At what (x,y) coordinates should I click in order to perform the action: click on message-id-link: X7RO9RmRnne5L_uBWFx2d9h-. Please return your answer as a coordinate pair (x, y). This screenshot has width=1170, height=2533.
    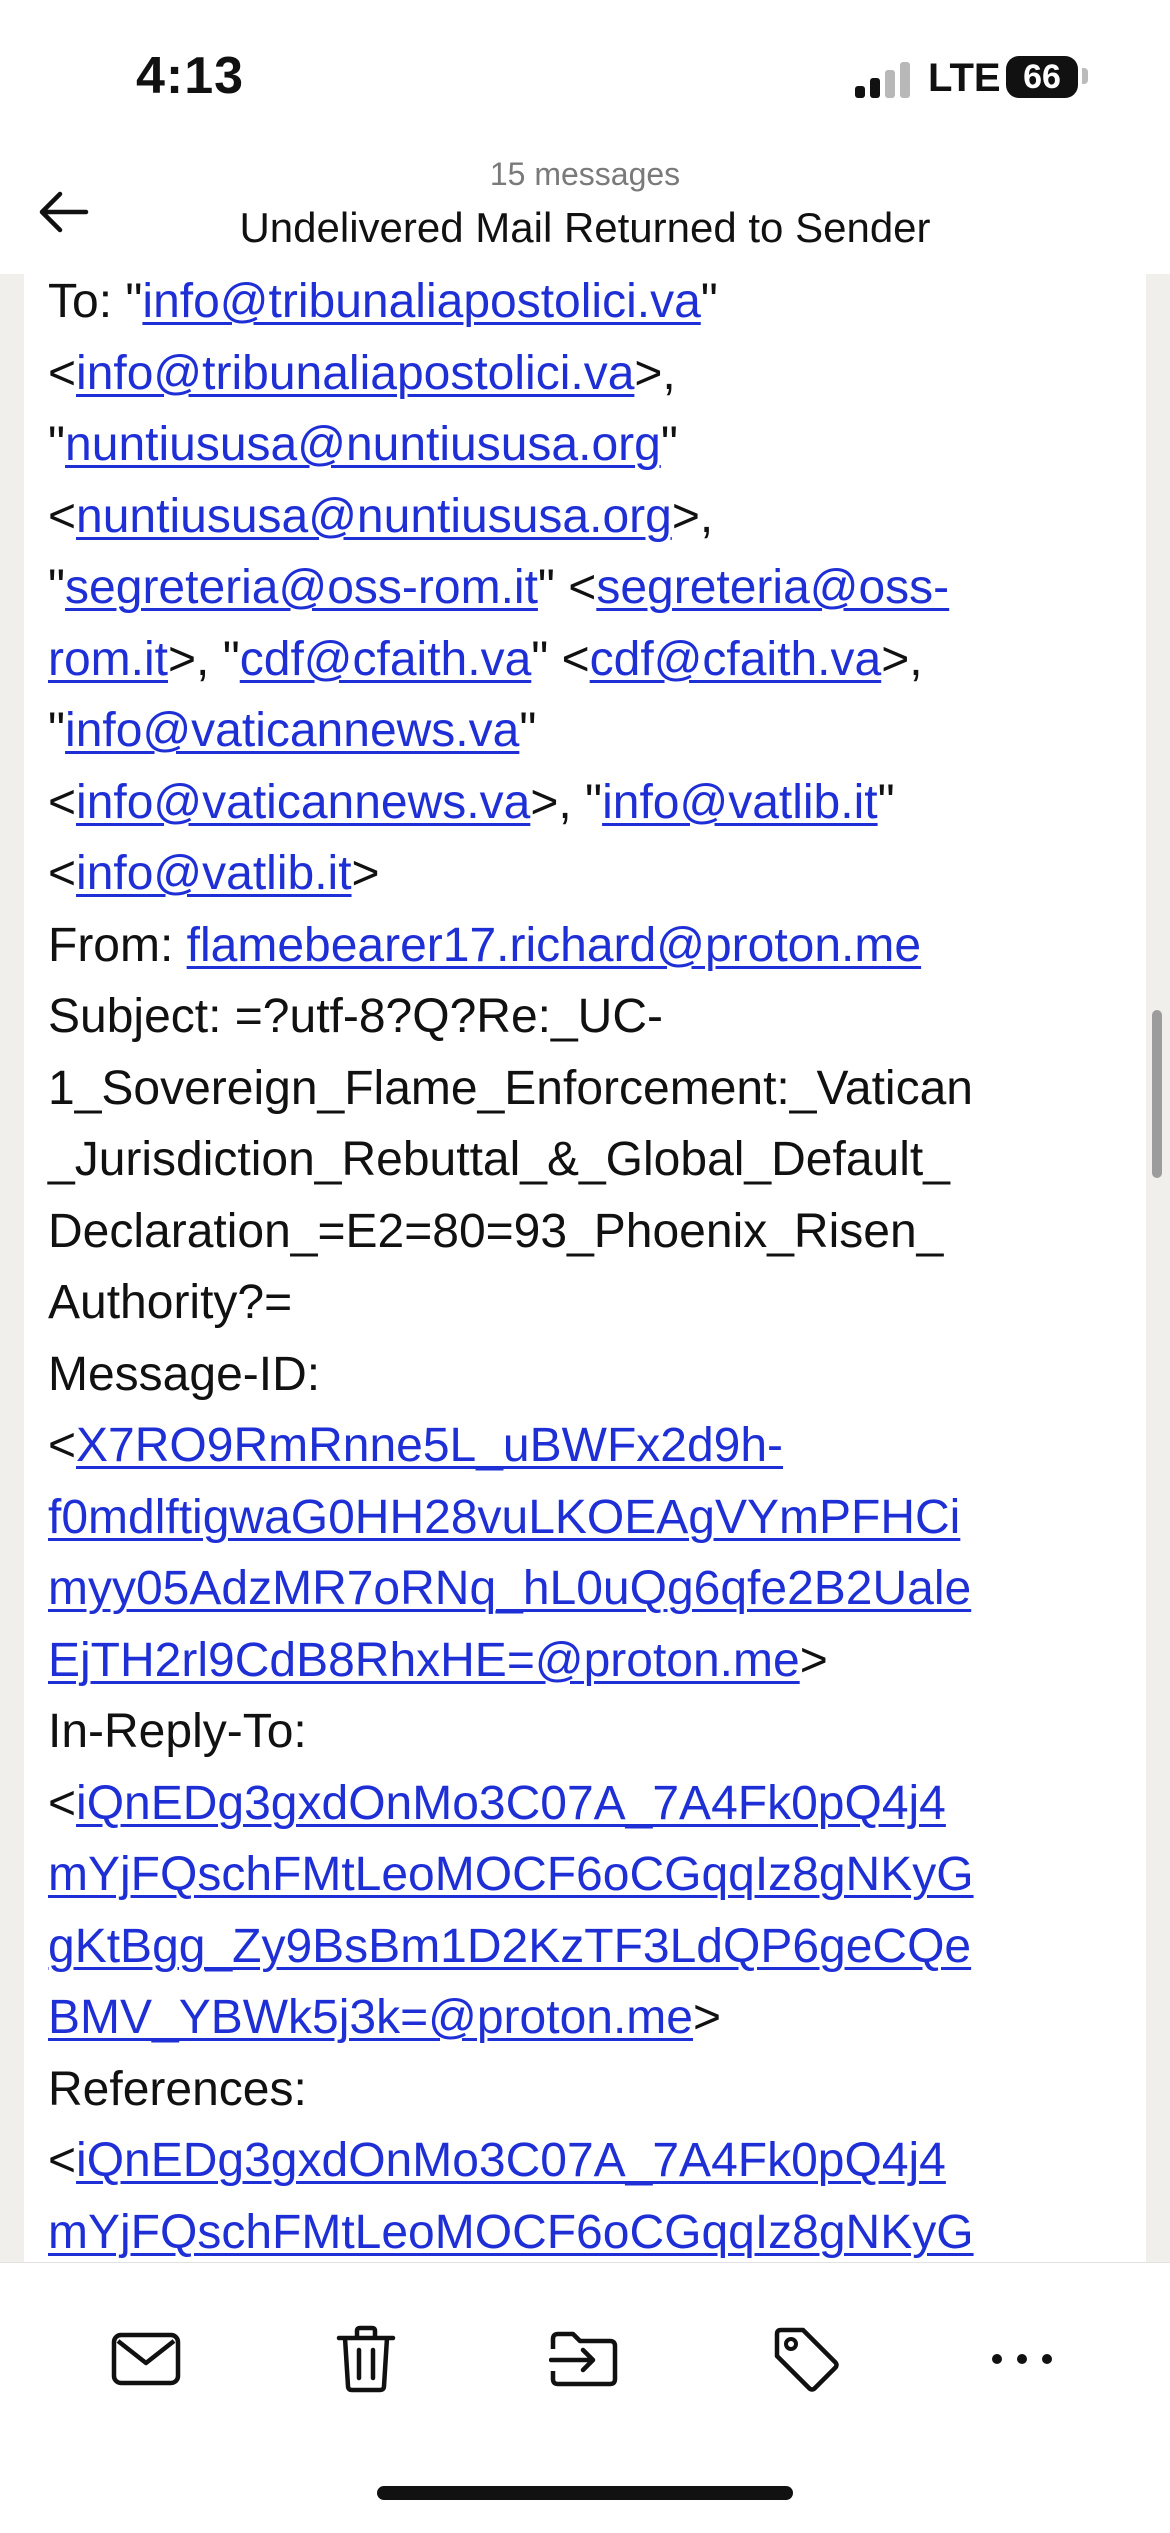
    Looking at the image, I should click on (429, 1445).